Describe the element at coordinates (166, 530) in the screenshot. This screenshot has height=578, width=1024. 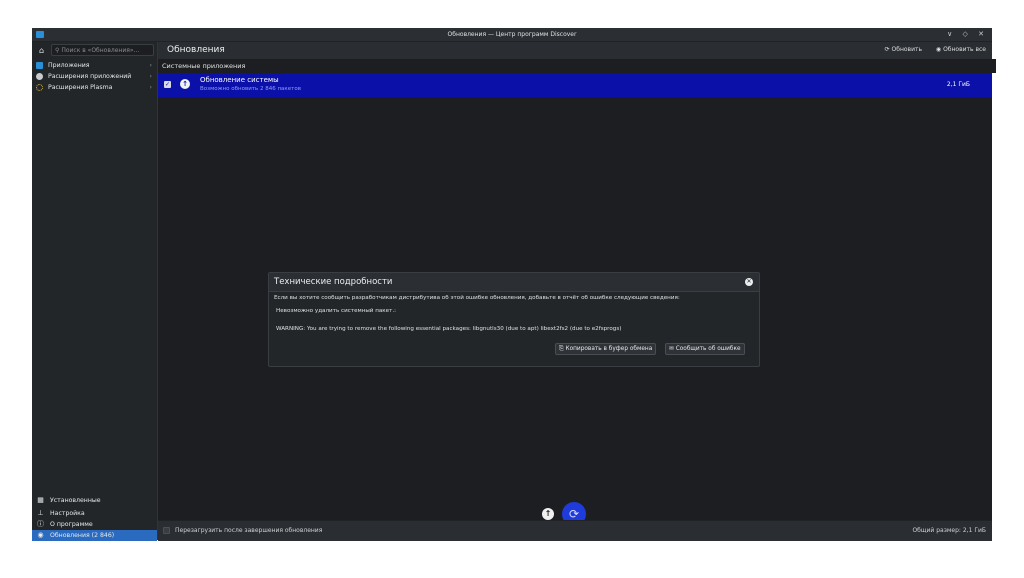
I see `reboot-checkbox` at that location.